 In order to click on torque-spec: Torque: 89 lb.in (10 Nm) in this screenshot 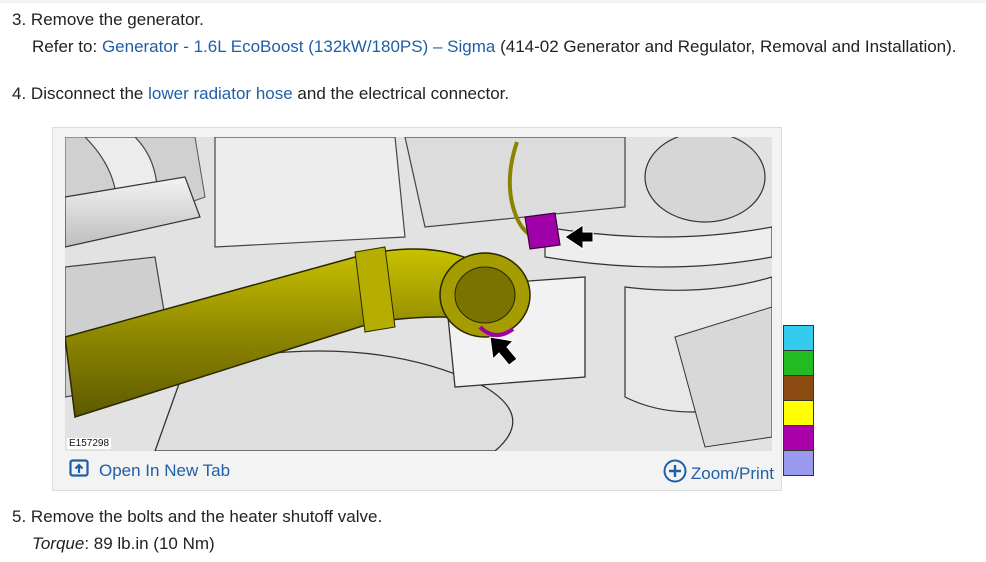, I will do `click(123, 544)`.